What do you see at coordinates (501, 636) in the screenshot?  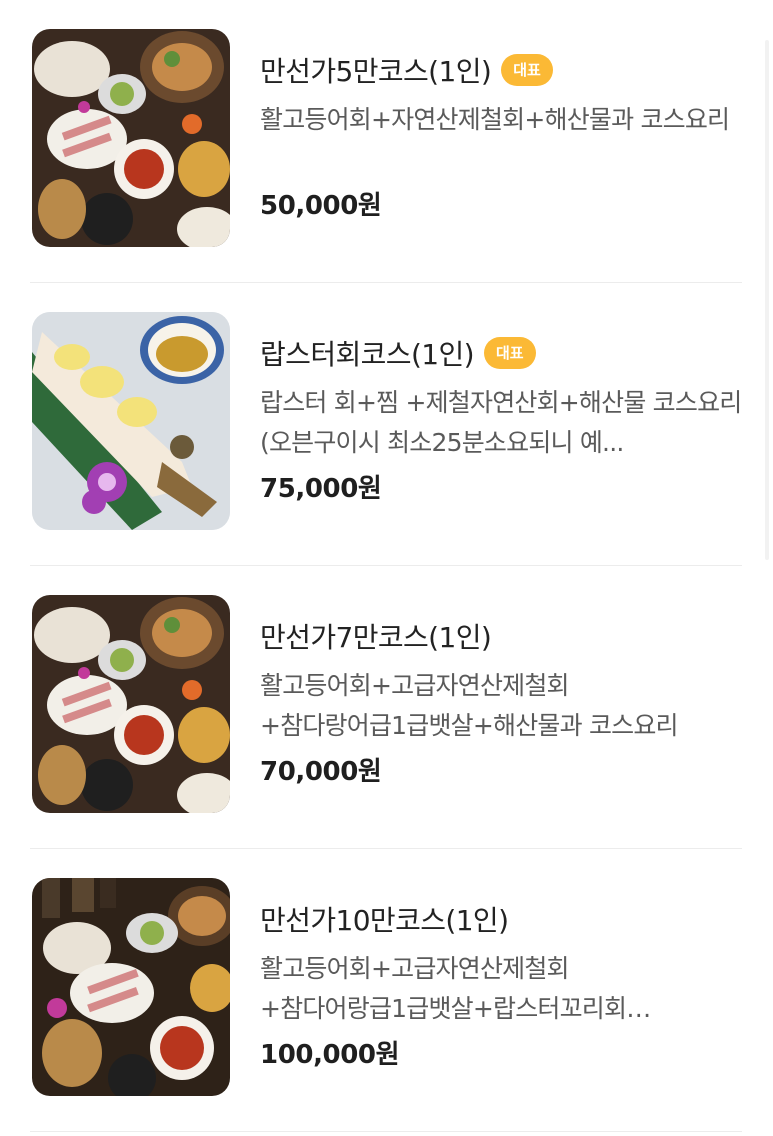 I see `title-row: 만선가7만코스(1인)` at bounding box center [501, 636].